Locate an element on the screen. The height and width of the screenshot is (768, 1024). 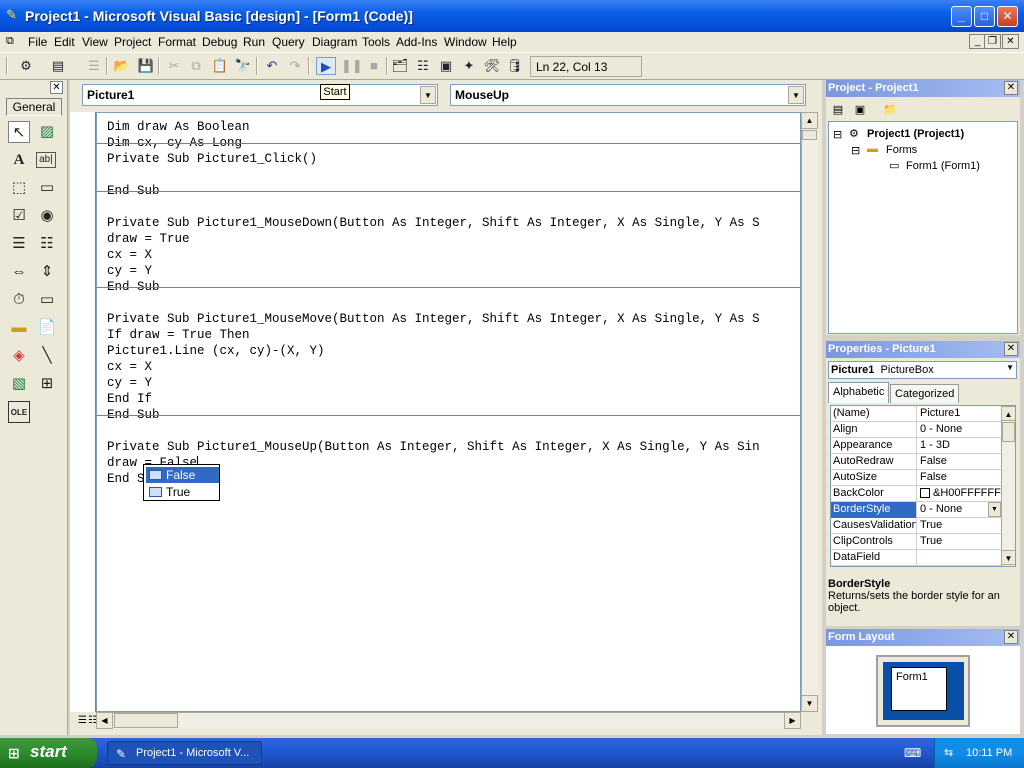
menu-editor-icon: ☰ is located at coordinates (94, 66).